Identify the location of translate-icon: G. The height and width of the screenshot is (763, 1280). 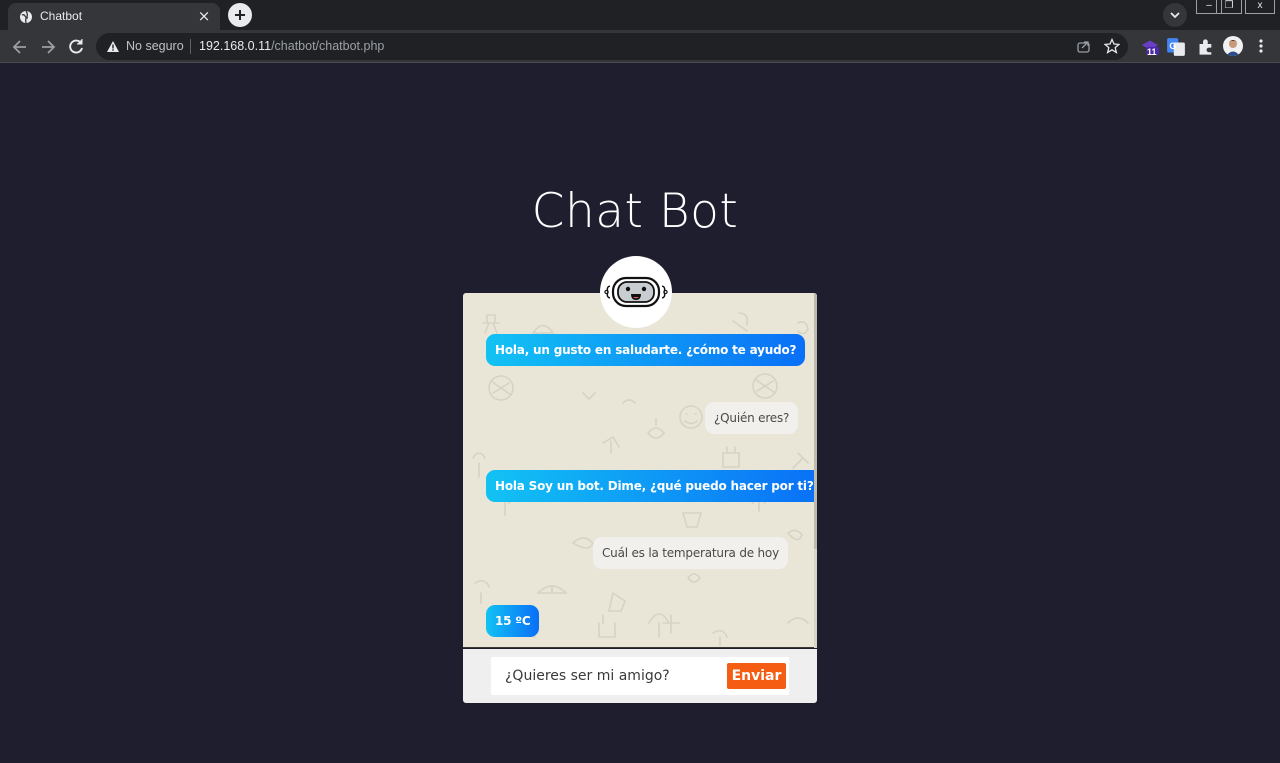
(1176, 47).